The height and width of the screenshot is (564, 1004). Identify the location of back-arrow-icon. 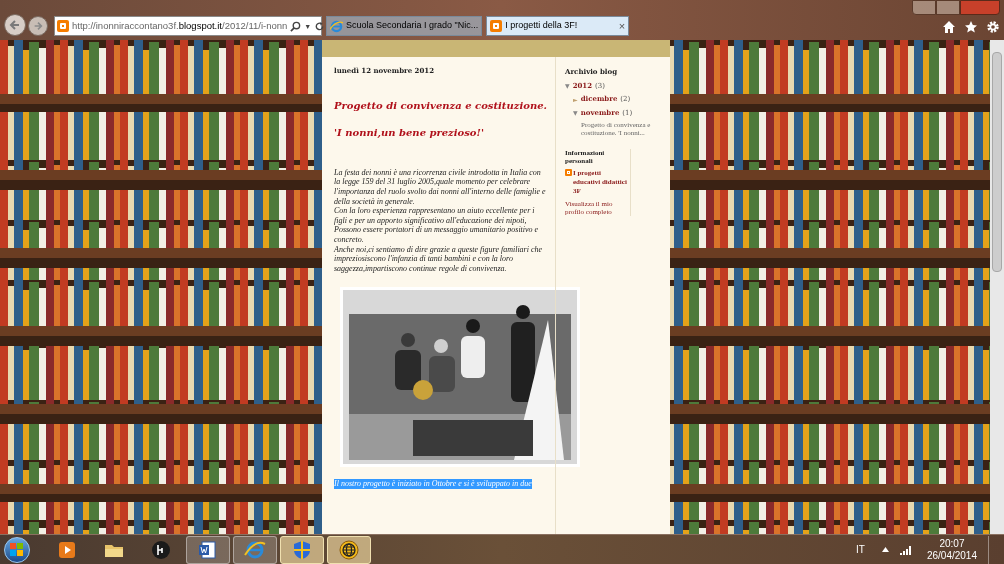
(15, 25).